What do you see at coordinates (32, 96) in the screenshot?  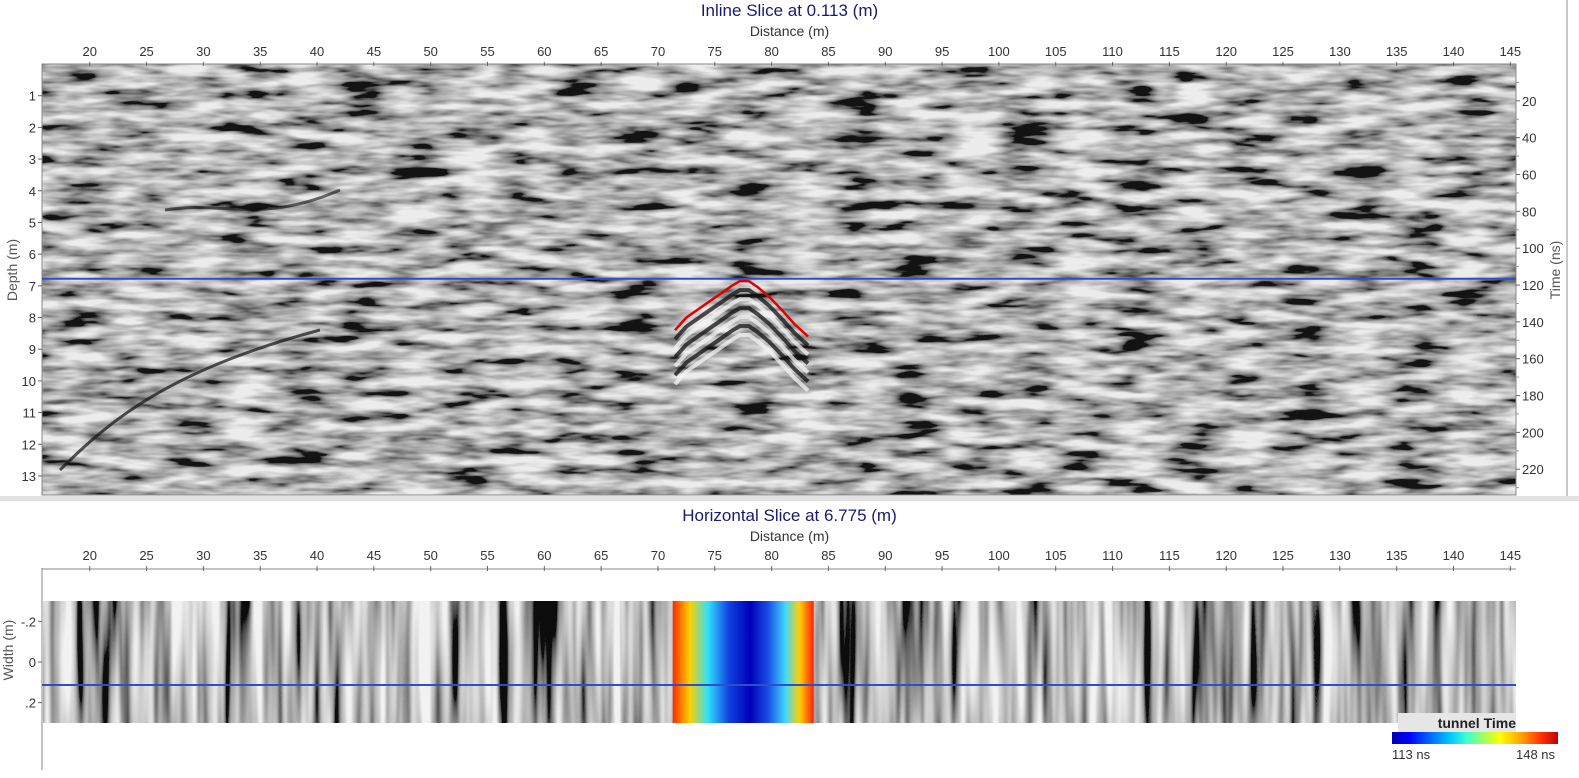 I see `depth-tick-label: 1` at bounding box center [32, 96].